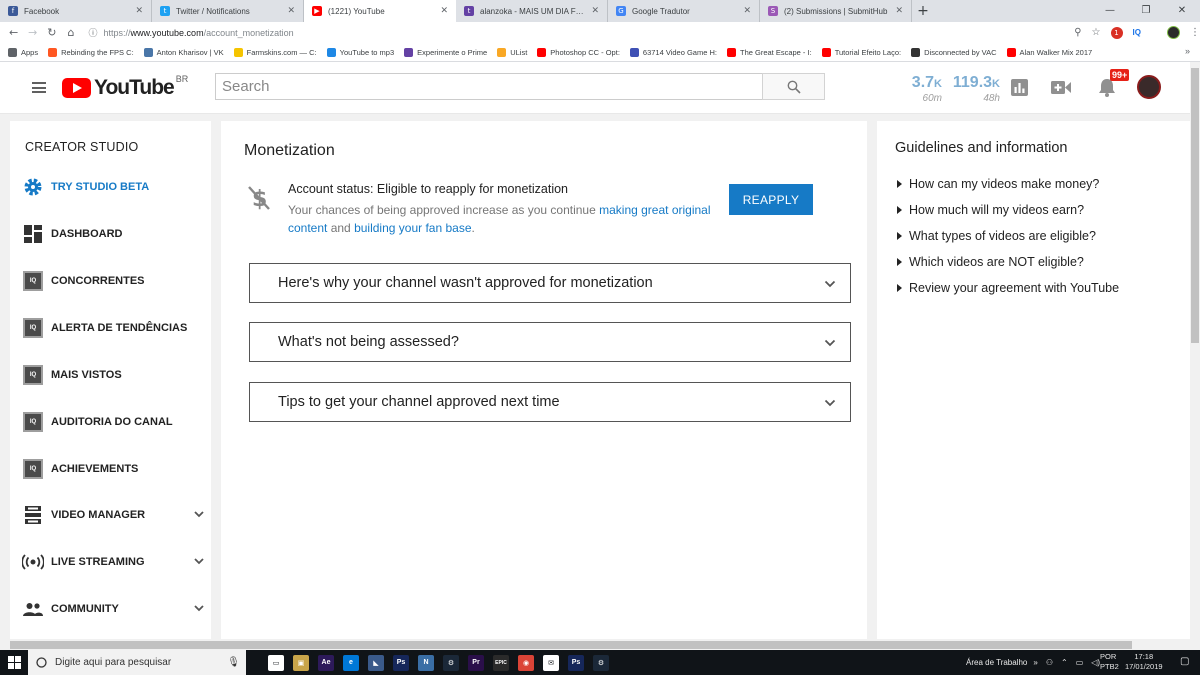 This screenshot has height=675, width=1200. What do you see at coordinates (836, 11) in the screenshot?
I see `browser-tab-submithub: S (2) Submissions | SubmitHub ✕` at bounding box center [836, 11].